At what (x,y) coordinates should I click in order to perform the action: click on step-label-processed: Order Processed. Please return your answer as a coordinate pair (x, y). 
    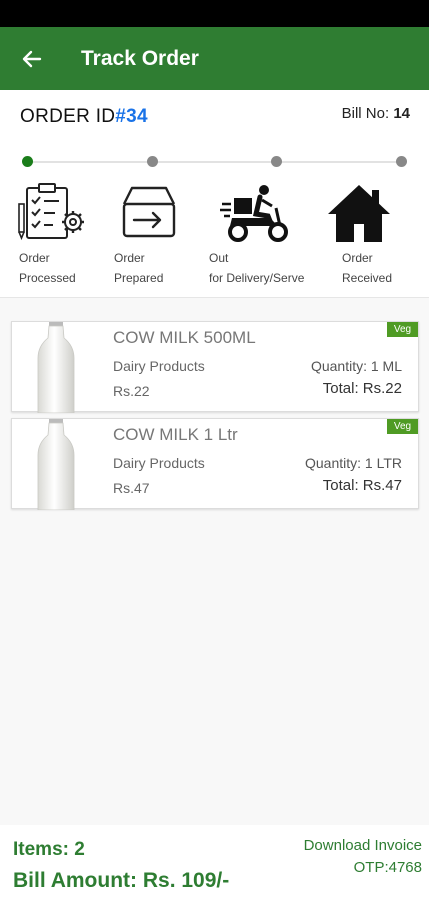
    Looking at the image, I should click on (47, 268).